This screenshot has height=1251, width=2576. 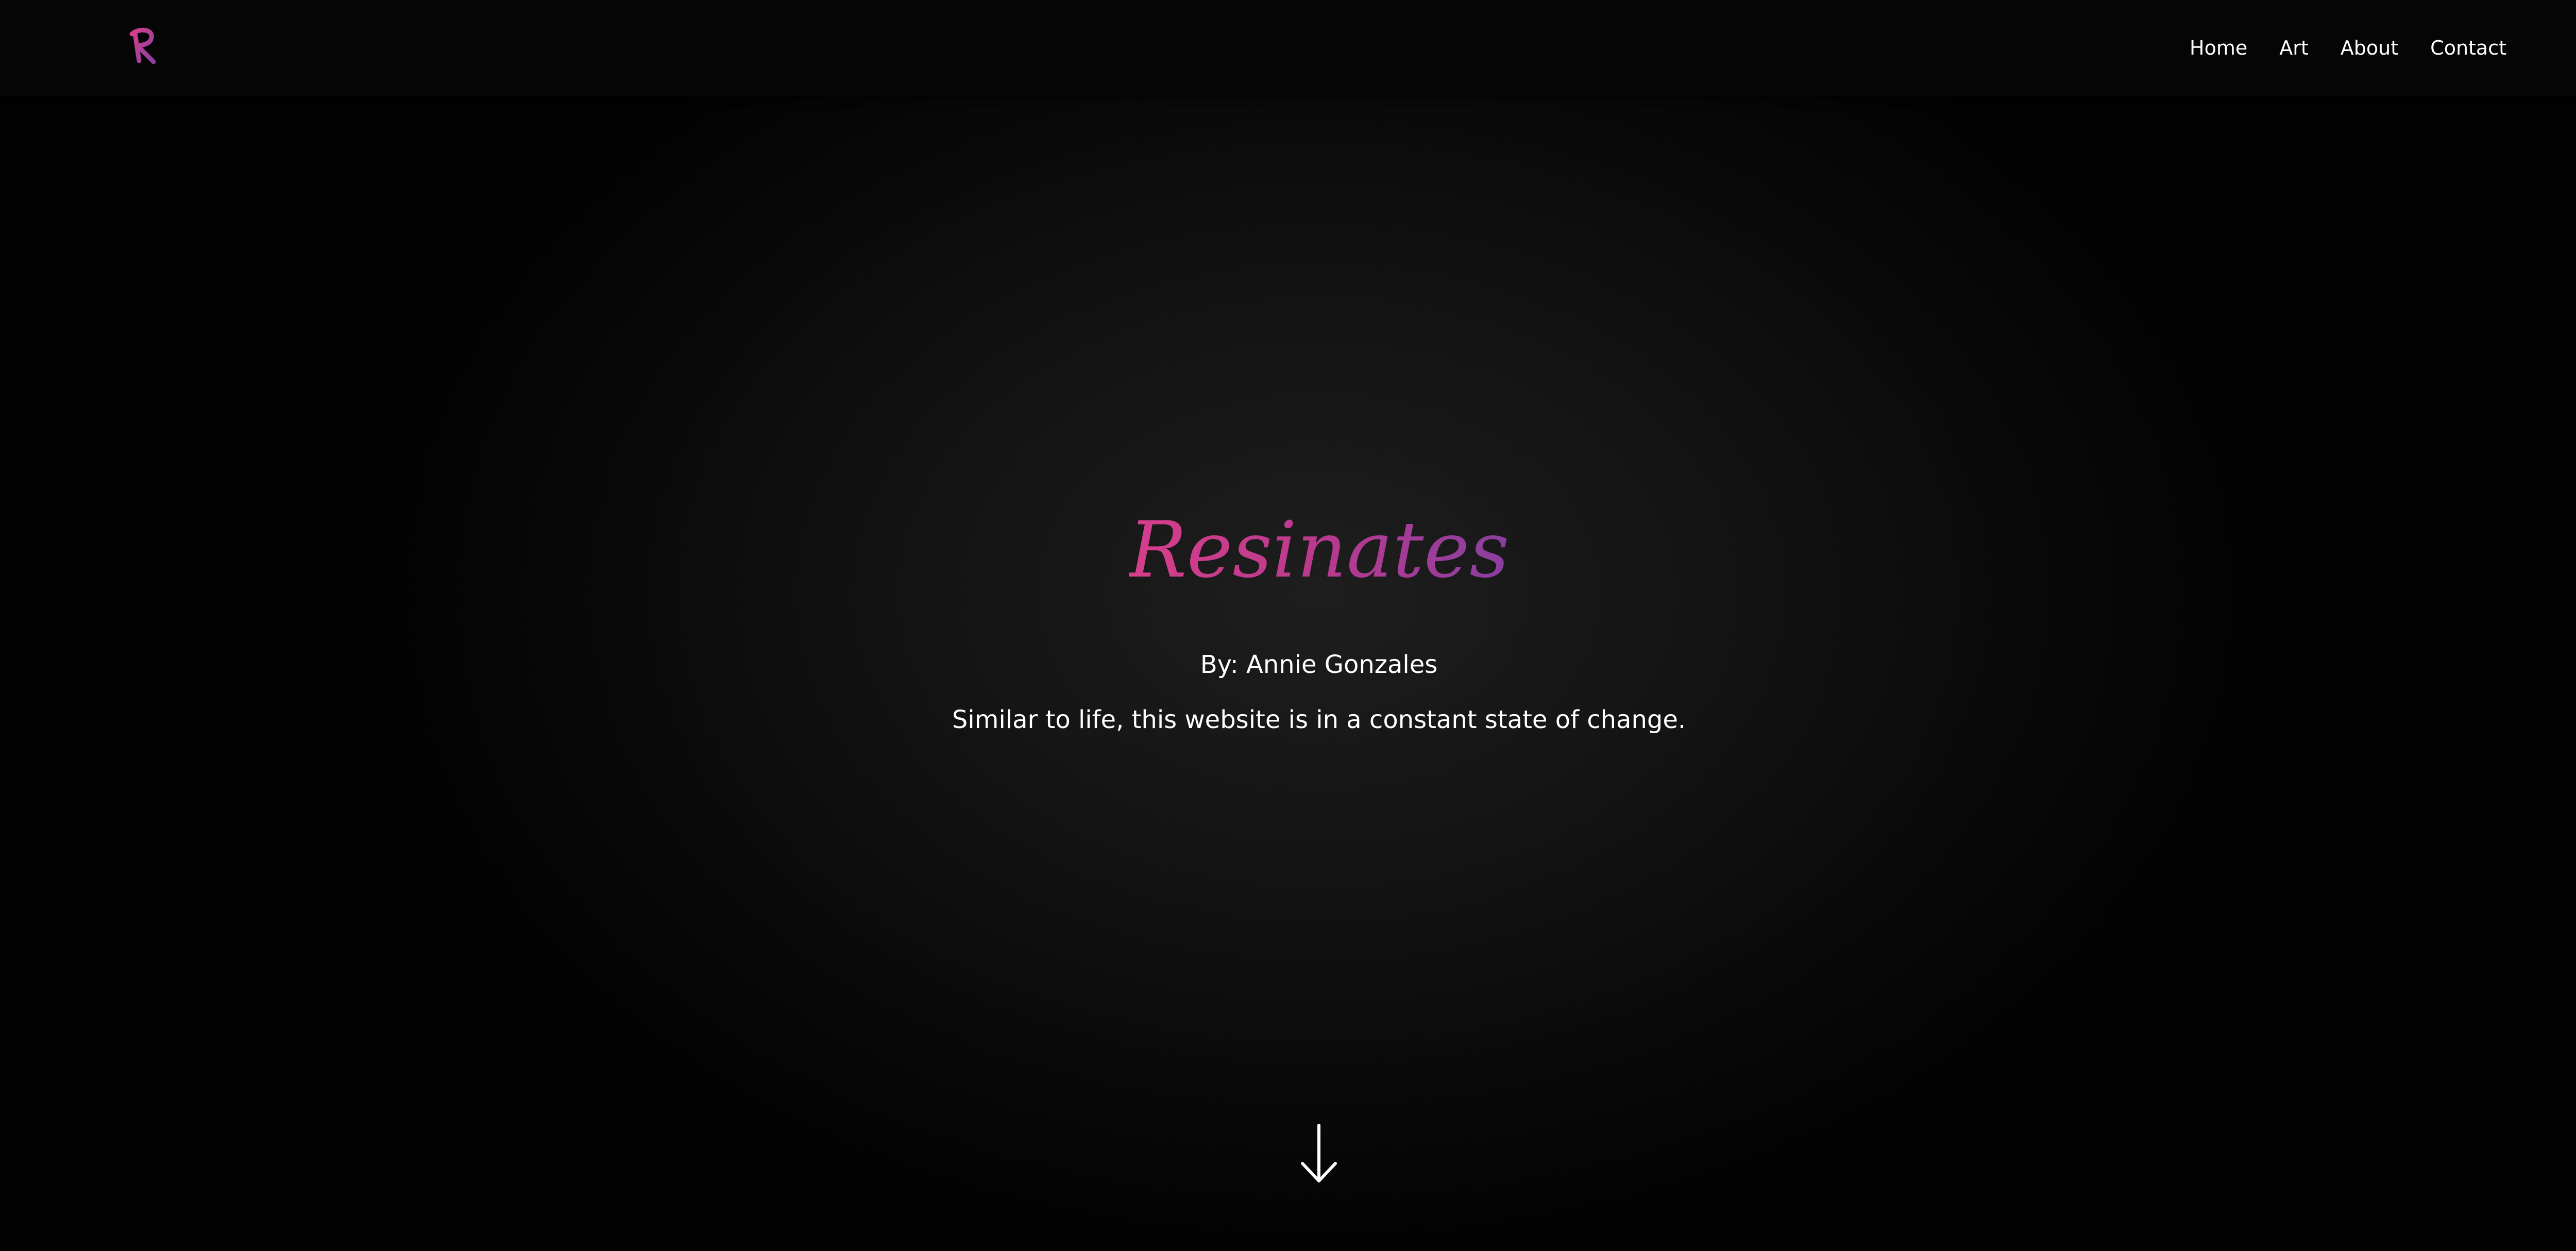 I want to click on hero-title-text: Resinates, so click(x=1319, y=550).